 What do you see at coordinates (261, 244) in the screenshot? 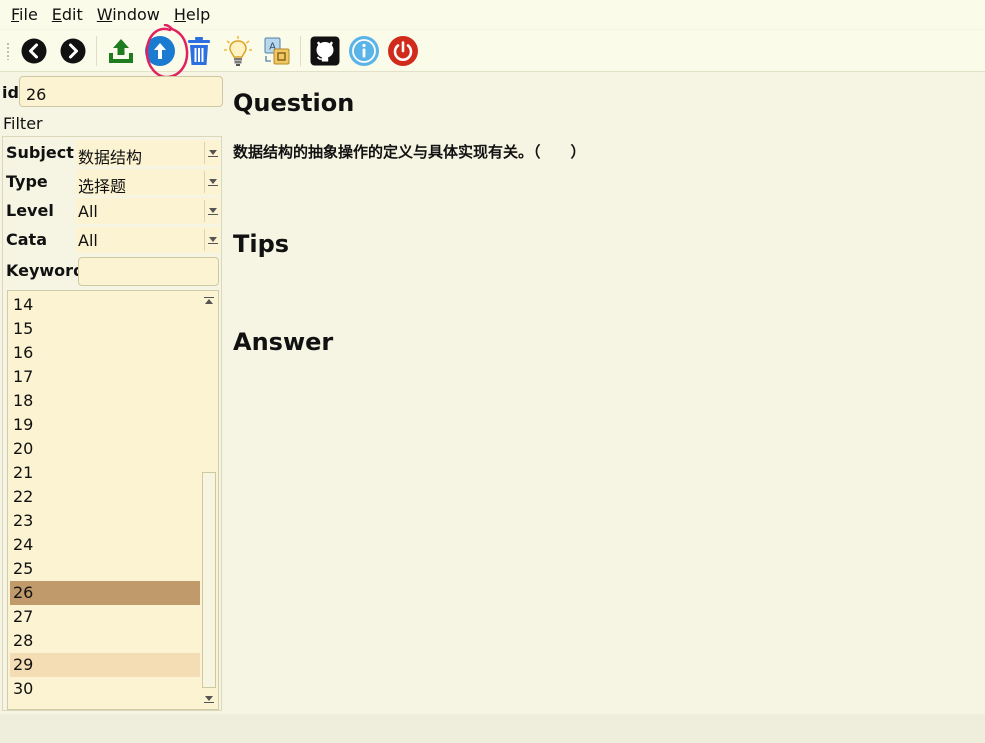
I see `tips-heading: Tips` at bounding box center [261, 244].